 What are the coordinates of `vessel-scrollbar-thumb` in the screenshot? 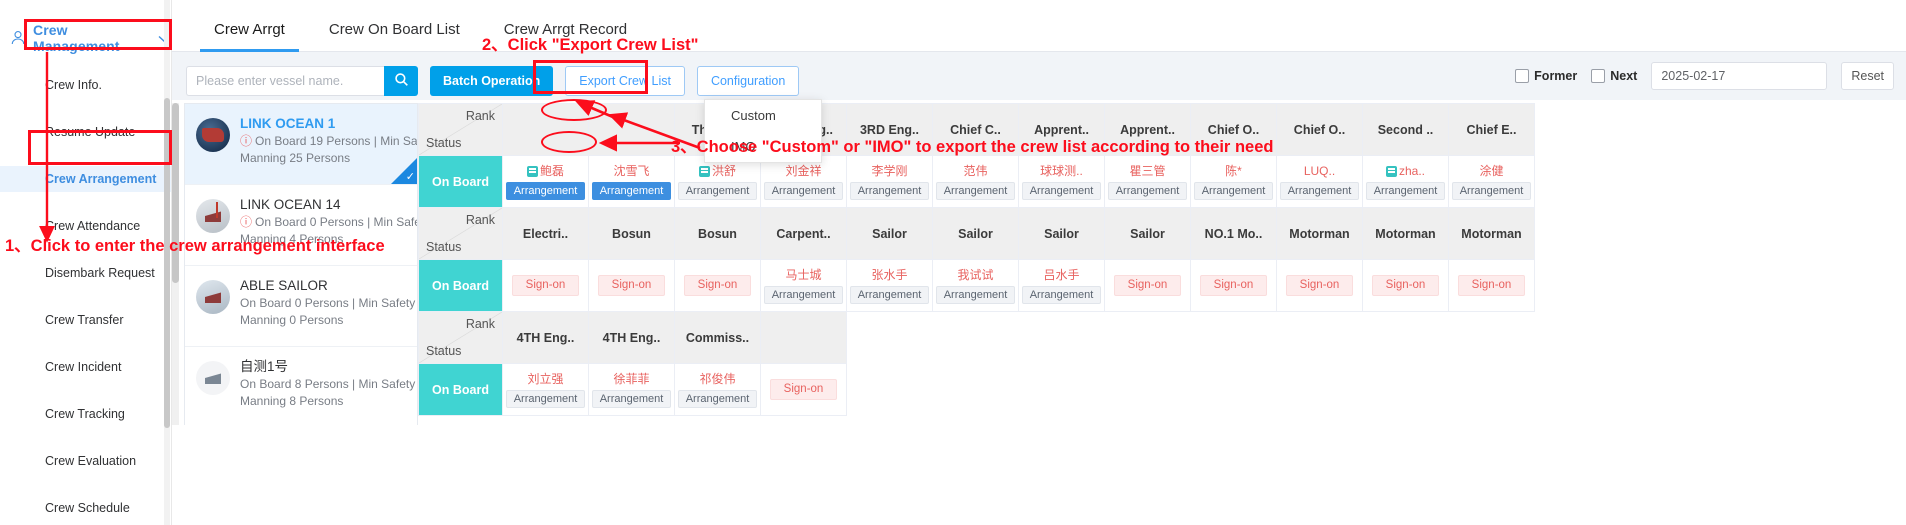 It's located at (175, 193).